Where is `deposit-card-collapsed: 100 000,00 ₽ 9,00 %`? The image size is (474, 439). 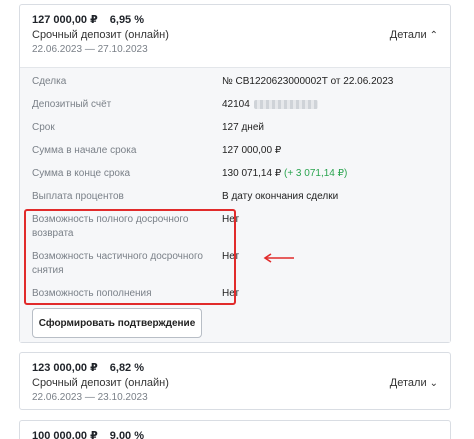
deposit-card-collapsed: 100 000,00 ₽ 9,00 % is located at coordinates (235, 429).